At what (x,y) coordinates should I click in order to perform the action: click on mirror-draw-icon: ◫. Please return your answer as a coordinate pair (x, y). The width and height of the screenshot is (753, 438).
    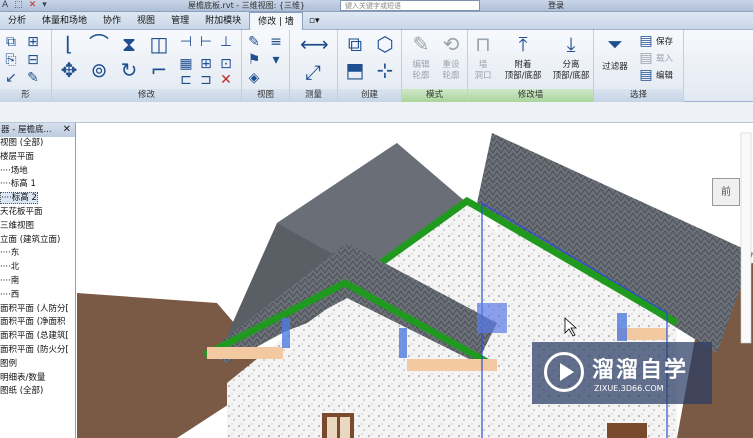
    Looking at the image, I should click on (159, 44).